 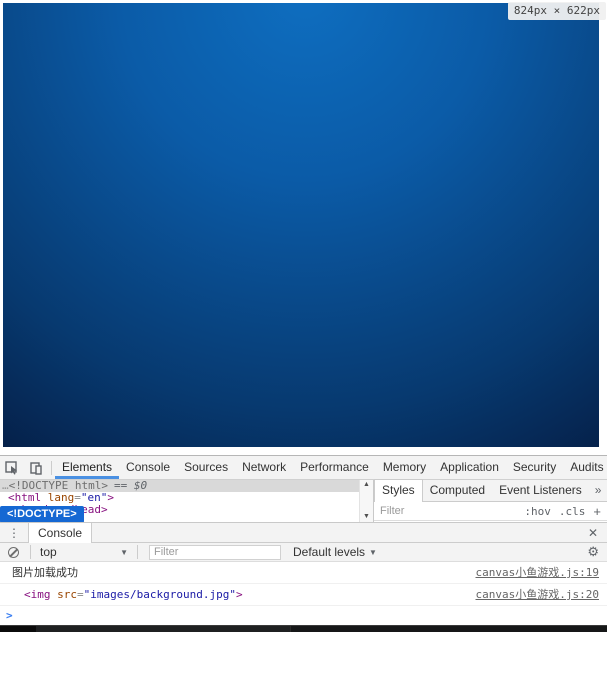 I want to click on tab-audits: Audits, so click(x=585, y=467).